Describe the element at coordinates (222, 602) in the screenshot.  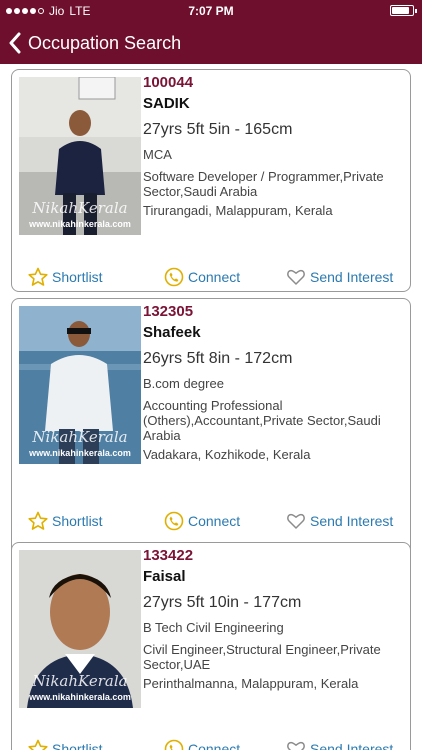
I see `profile-age-height: 27yrs 5ft 10in - 177cm` at that location.